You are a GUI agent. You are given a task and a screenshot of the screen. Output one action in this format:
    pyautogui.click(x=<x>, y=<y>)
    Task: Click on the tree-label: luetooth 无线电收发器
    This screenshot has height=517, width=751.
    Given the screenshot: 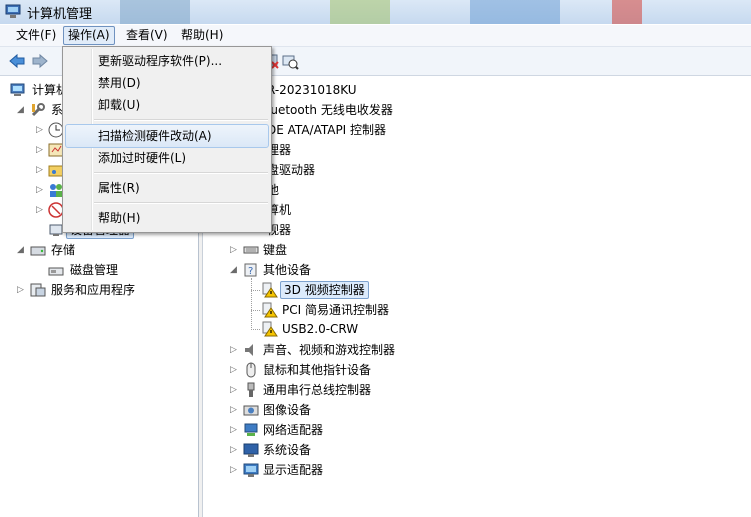 What is the action you would take?
    pyautogui.click(x=330, y=110)
    